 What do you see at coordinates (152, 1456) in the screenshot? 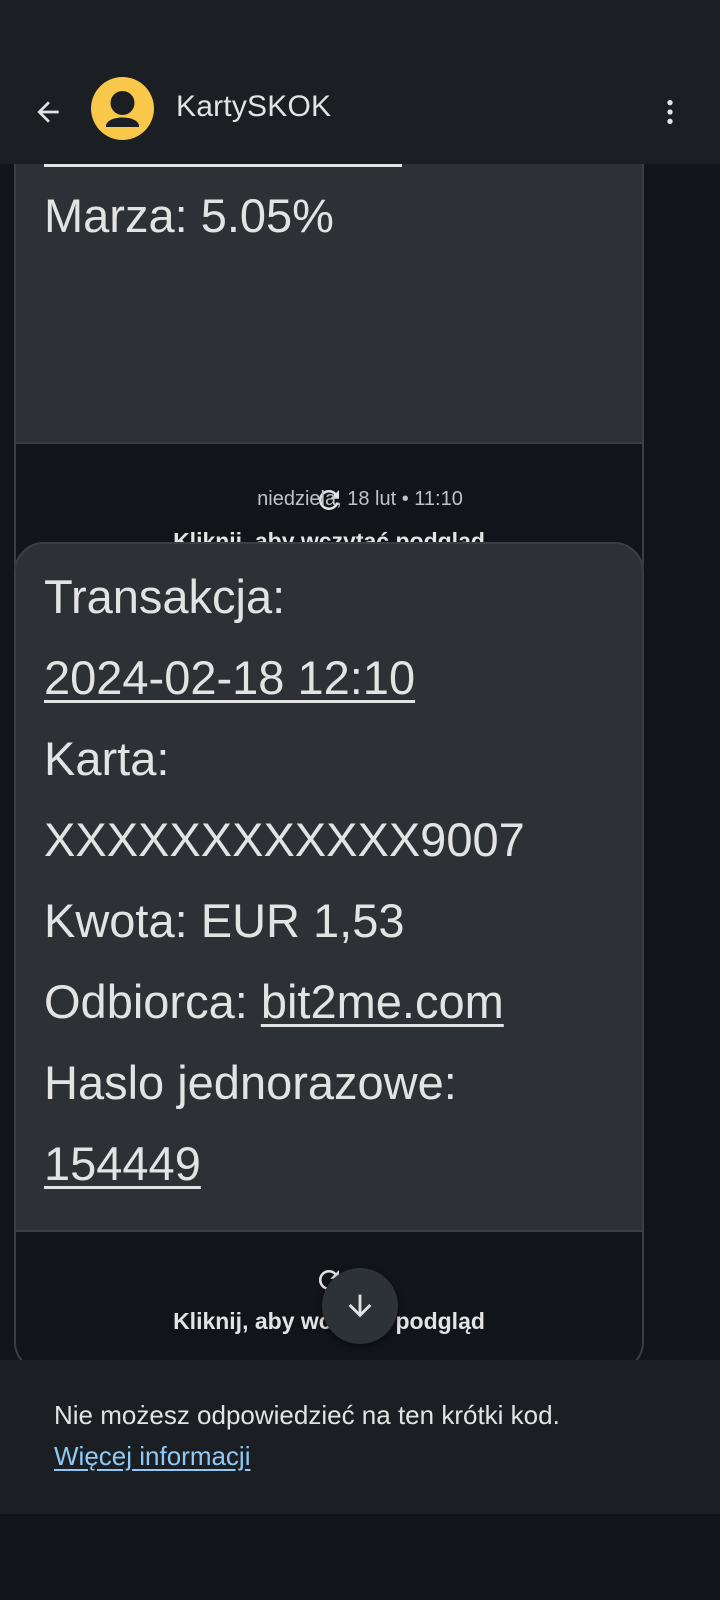
I see `more-info-link: Więcej informacji` at bounding box center [152, 1456].